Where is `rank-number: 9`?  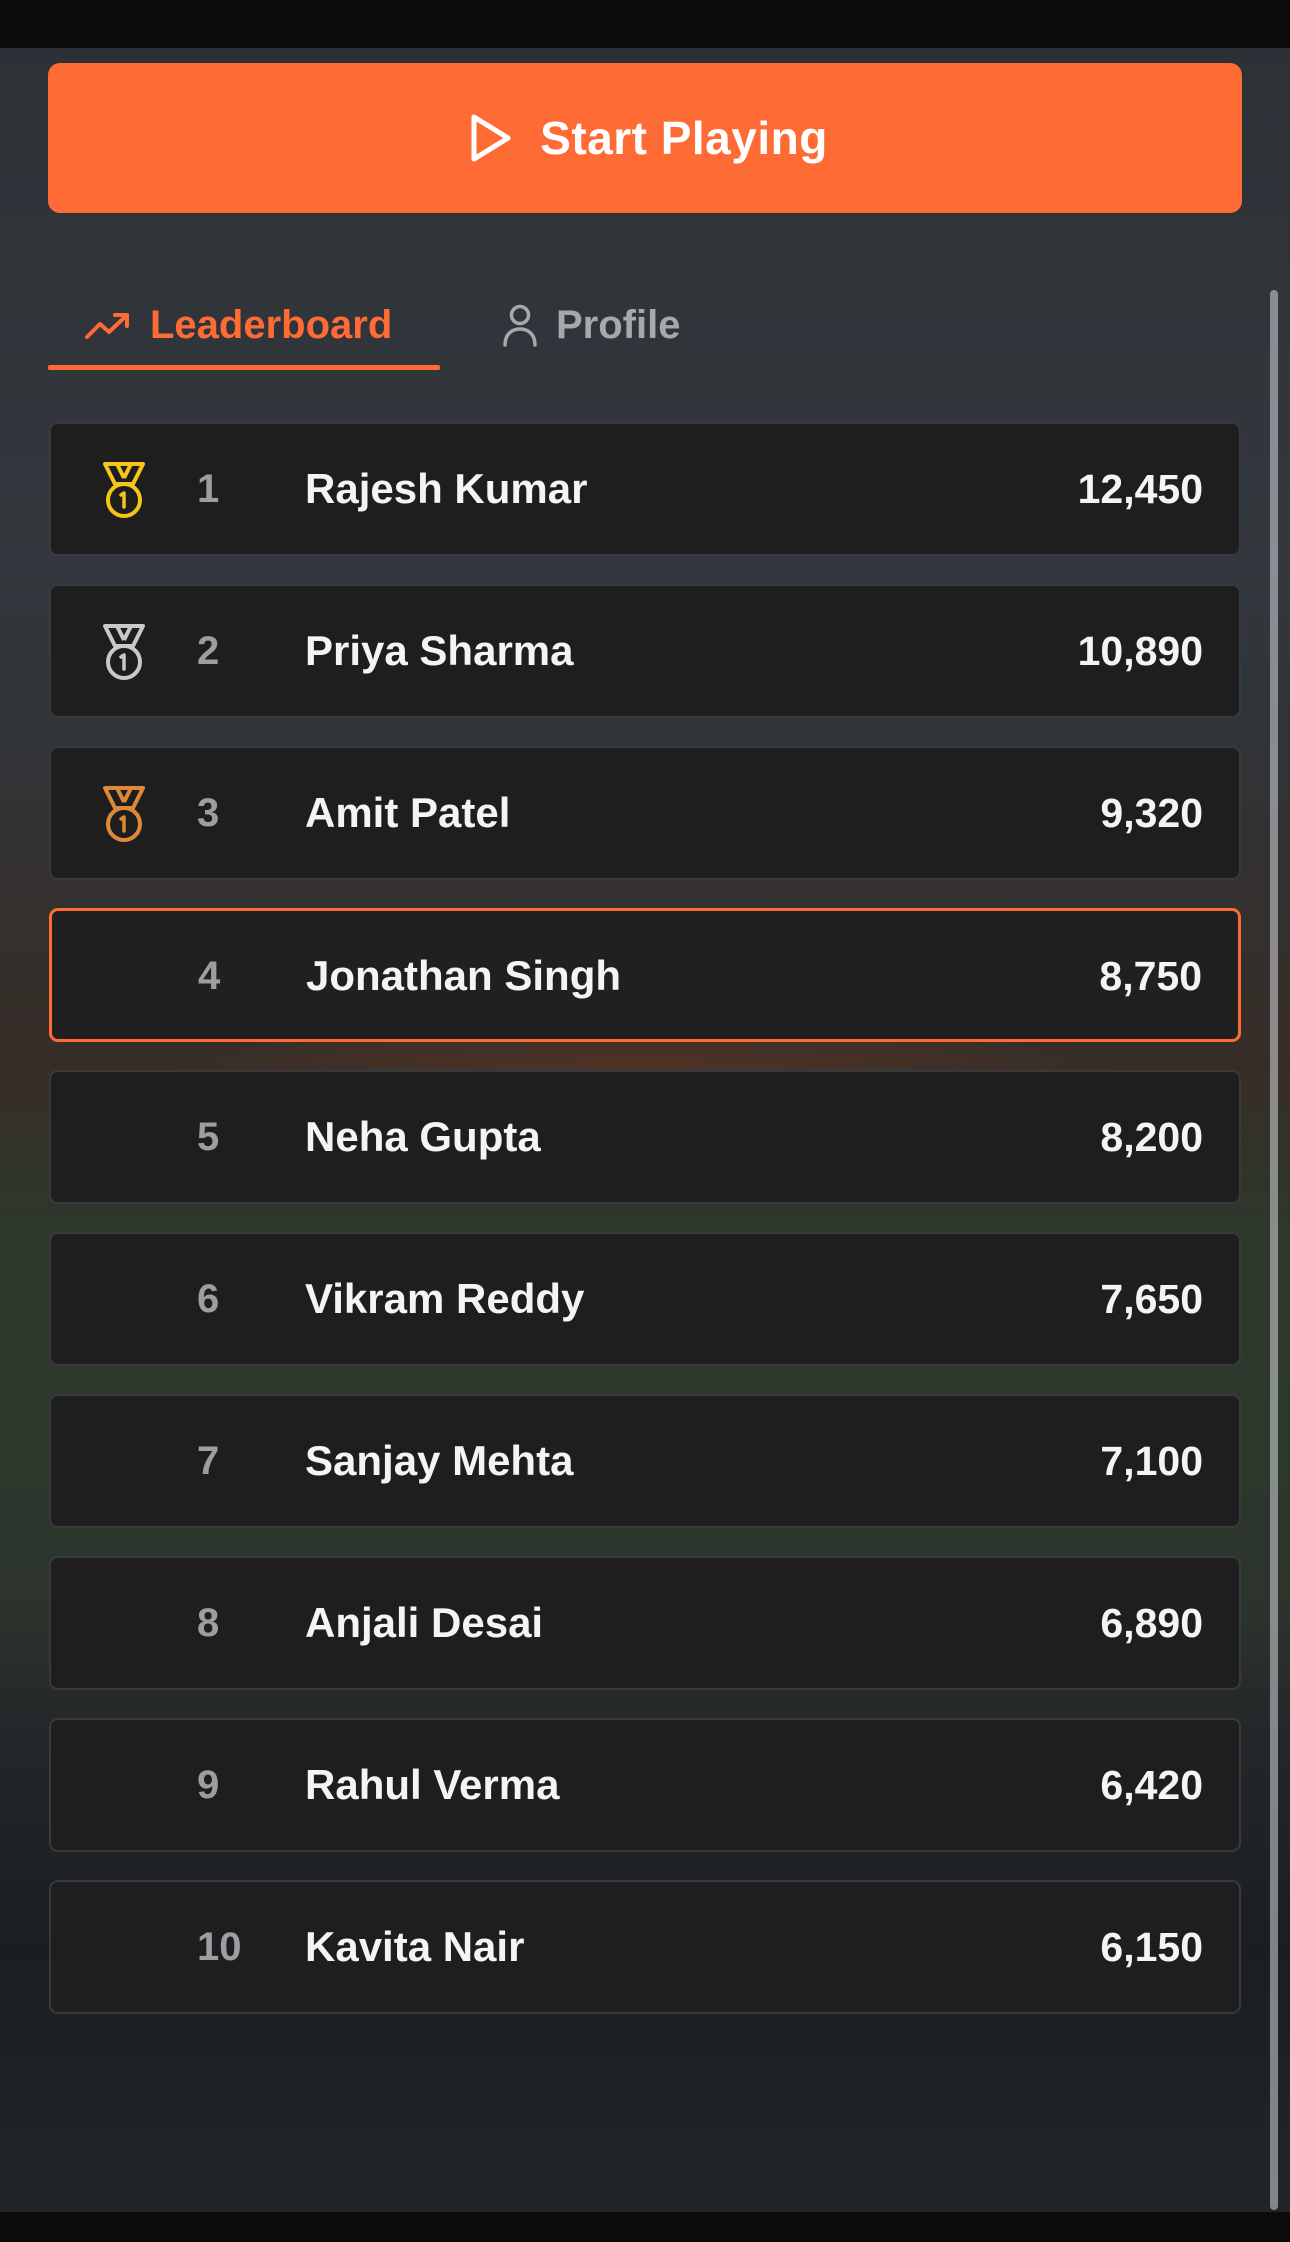 rank-number: 9 is located at coordinates (208, 1785).